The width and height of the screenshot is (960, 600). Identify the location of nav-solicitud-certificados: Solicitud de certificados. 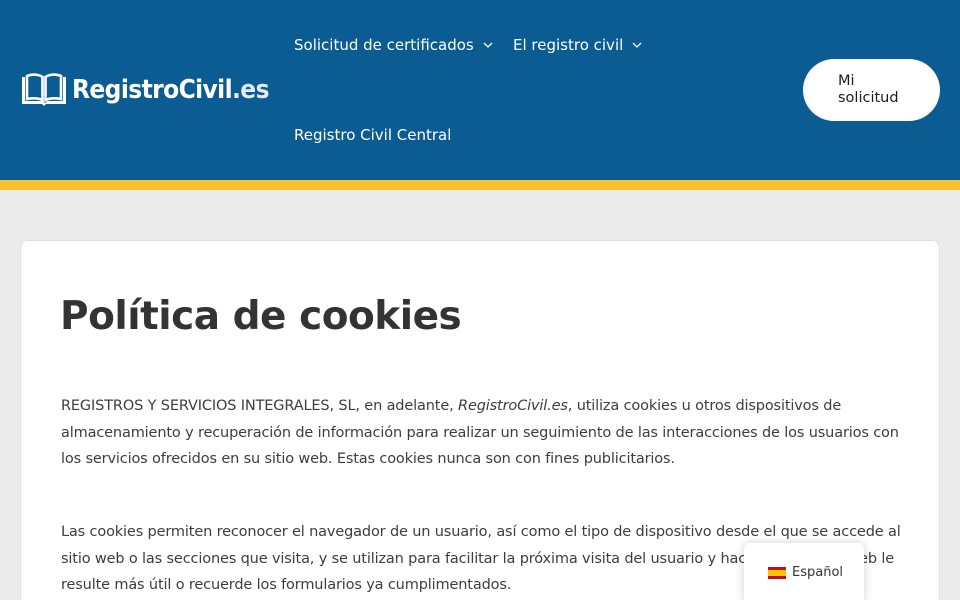
(393, 45).